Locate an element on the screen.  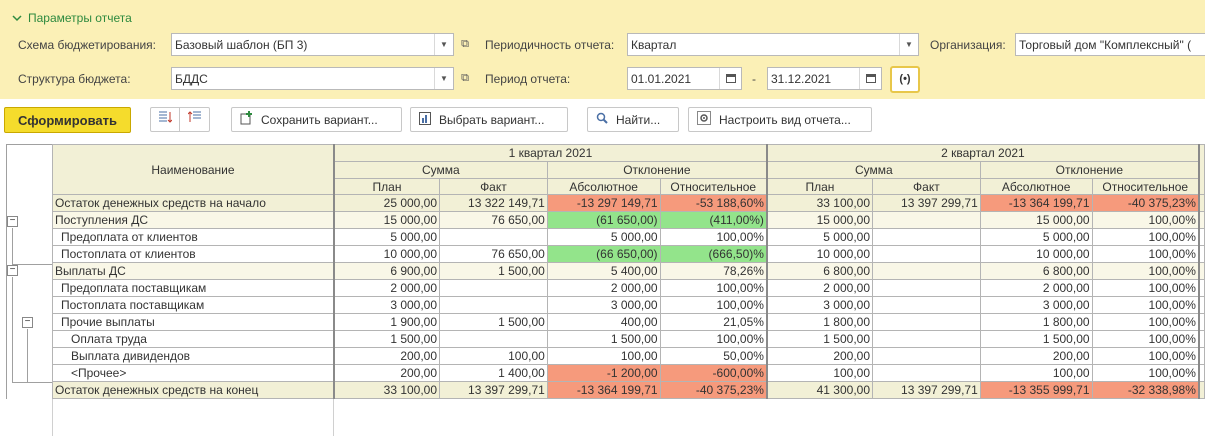
budget-scheme-field: Базовый шаблон (БП 3) ▼ is located at coordinates (312, 44).